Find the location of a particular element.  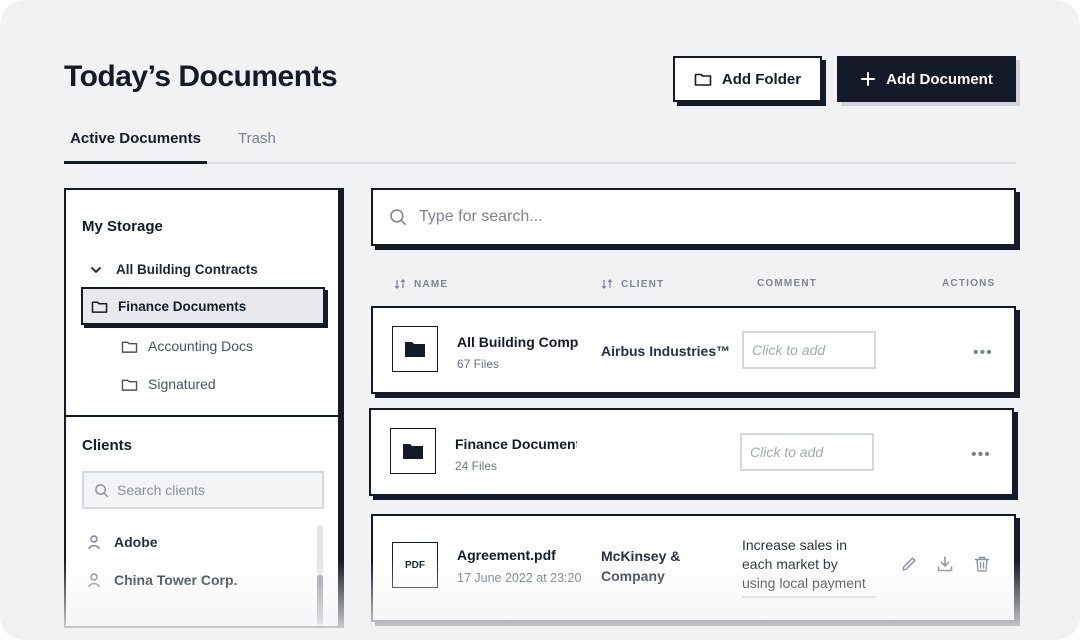

column-header-actions: ACTIONS is located at coordinates (968, 283).